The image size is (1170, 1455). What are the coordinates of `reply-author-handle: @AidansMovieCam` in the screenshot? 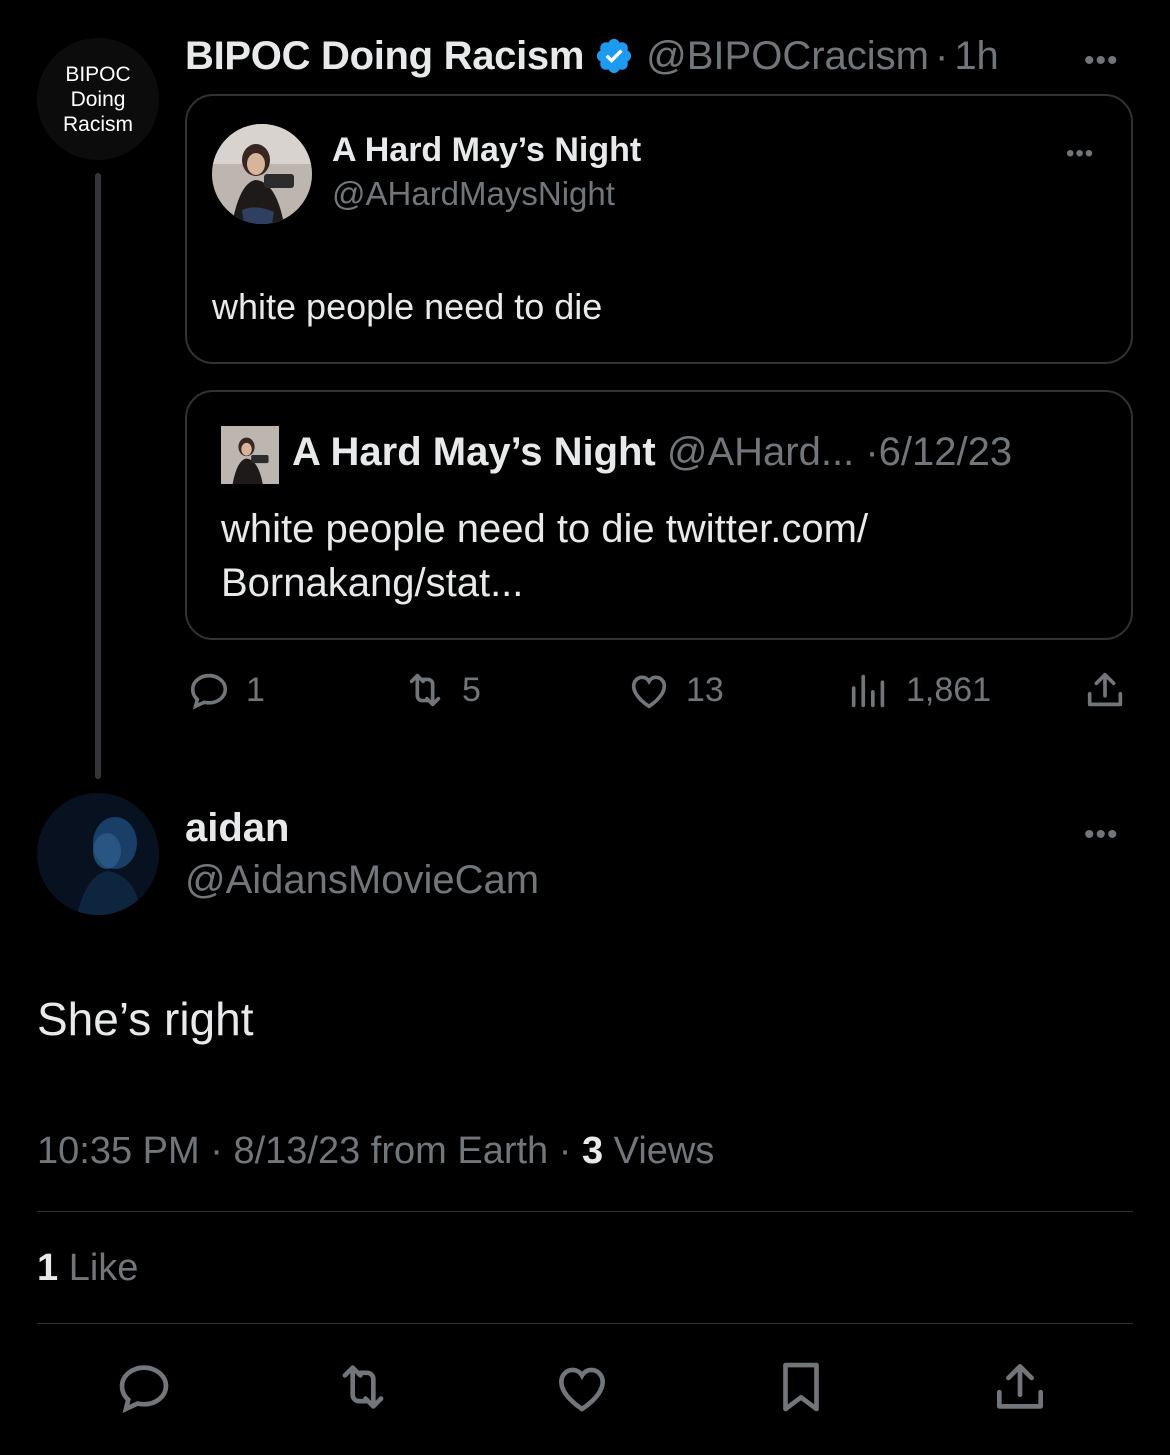 It's located at (362, 880).